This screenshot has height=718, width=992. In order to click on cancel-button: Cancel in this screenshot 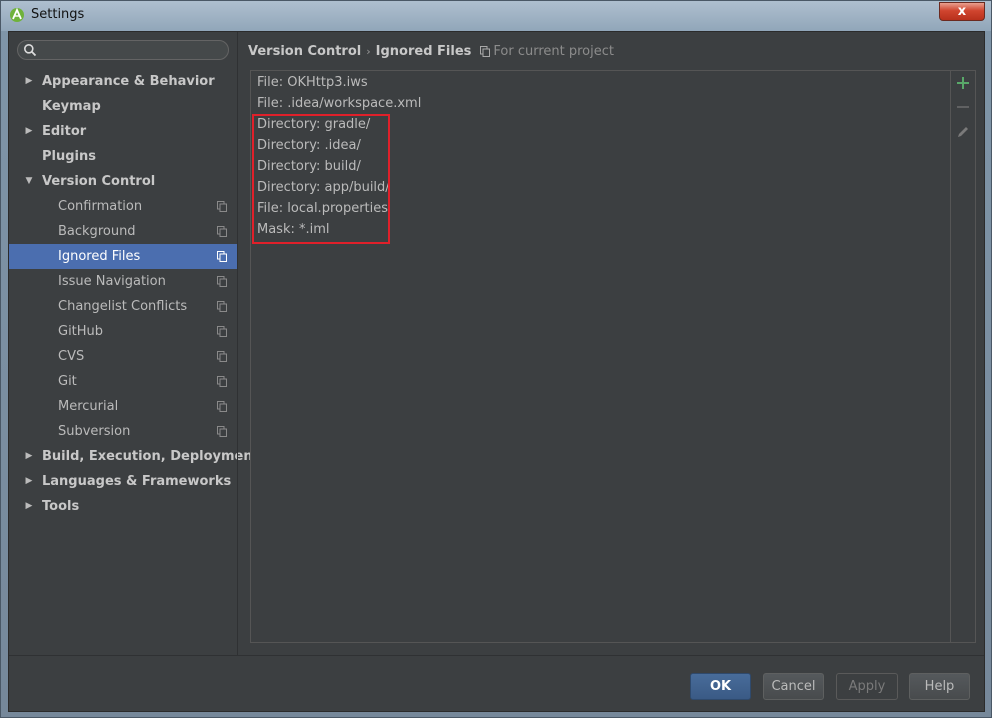, I will do `click(793, 686)`.